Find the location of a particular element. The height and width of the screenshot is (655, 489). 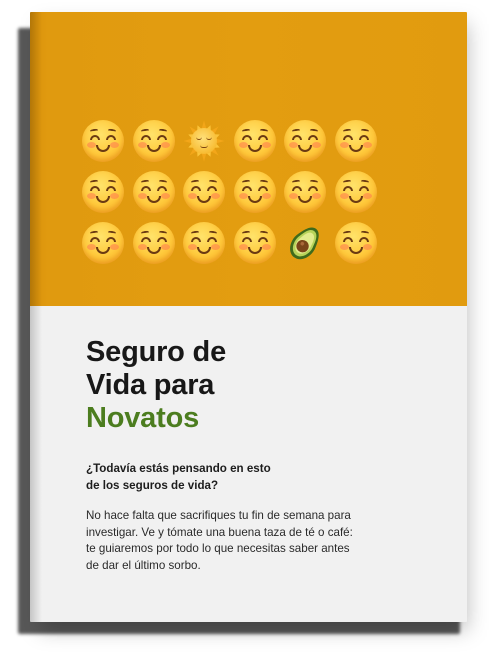

avocado-icon is located at coordinates (305, 243).